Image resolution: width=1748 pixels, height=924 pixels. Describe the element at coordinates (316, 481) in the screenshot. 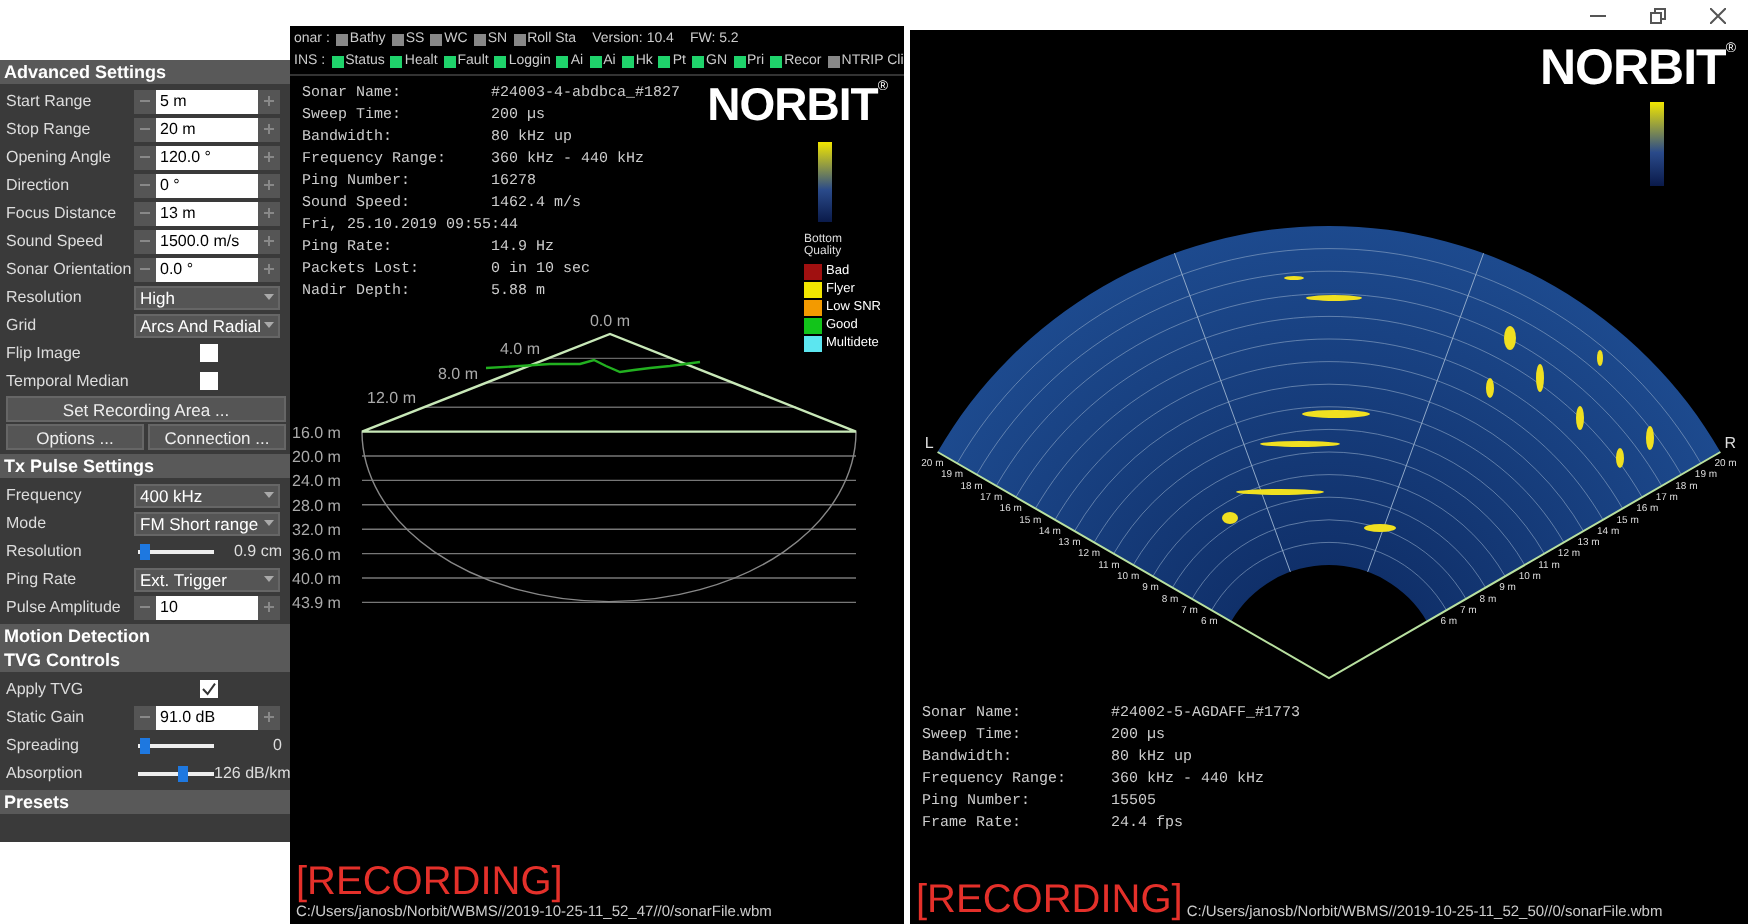

I see `depth-label: 24.0 m` at that location.